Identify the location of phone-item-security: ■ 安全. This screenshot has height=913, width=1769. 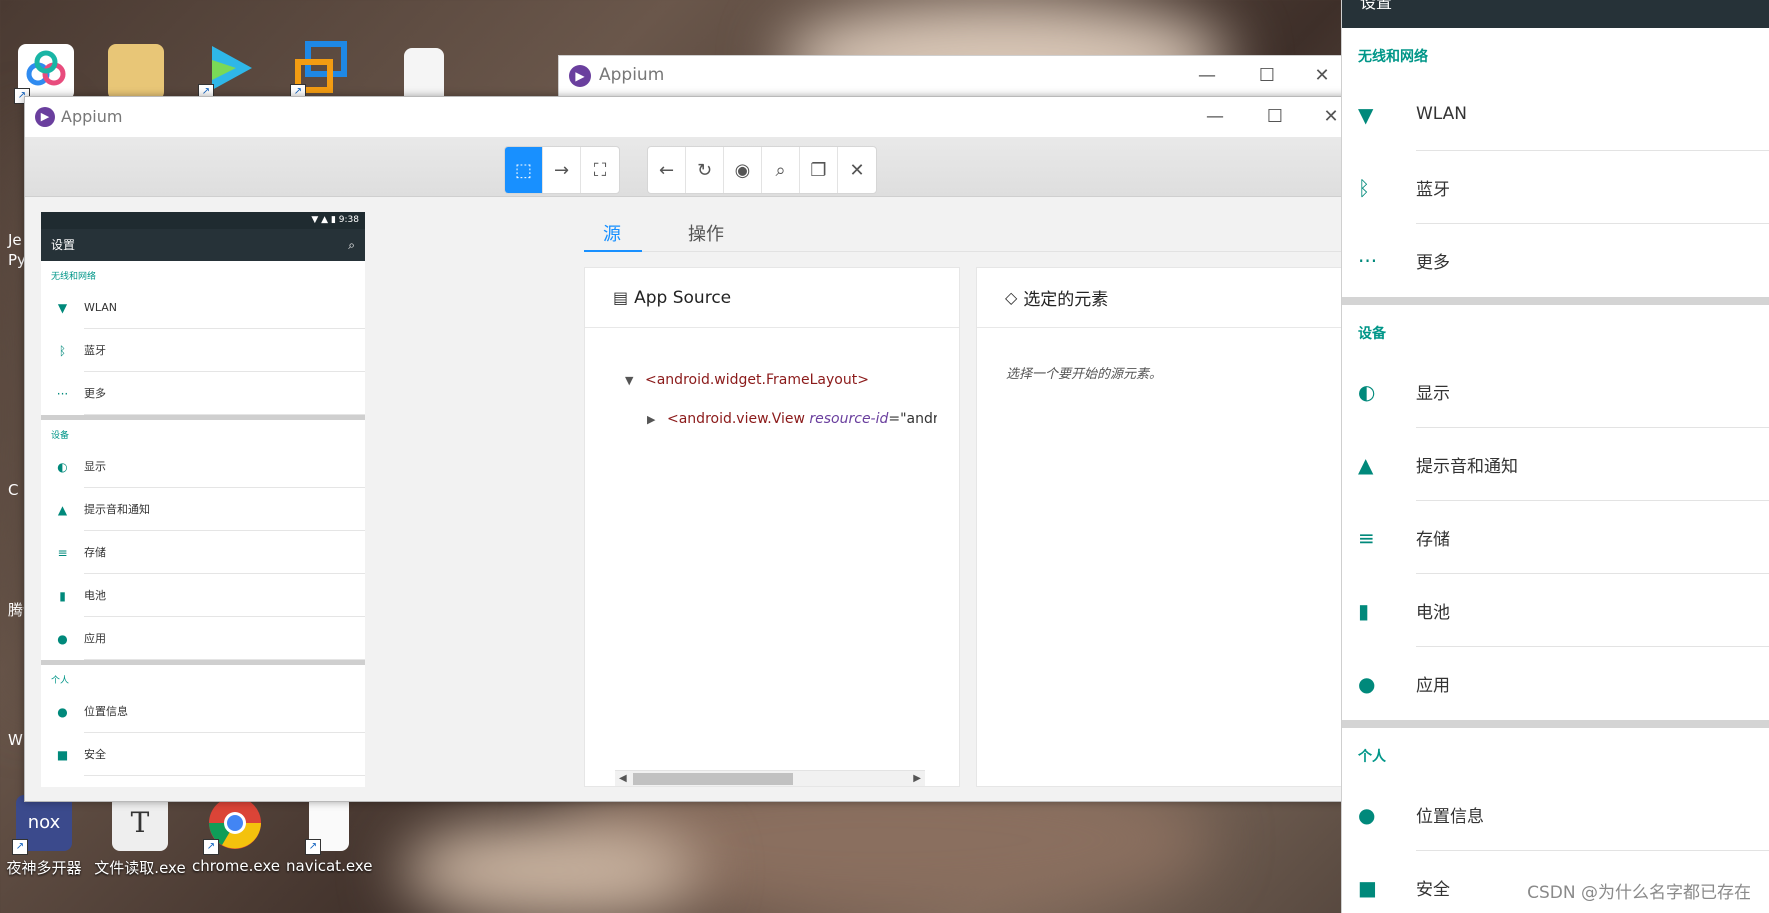
(203, 754).